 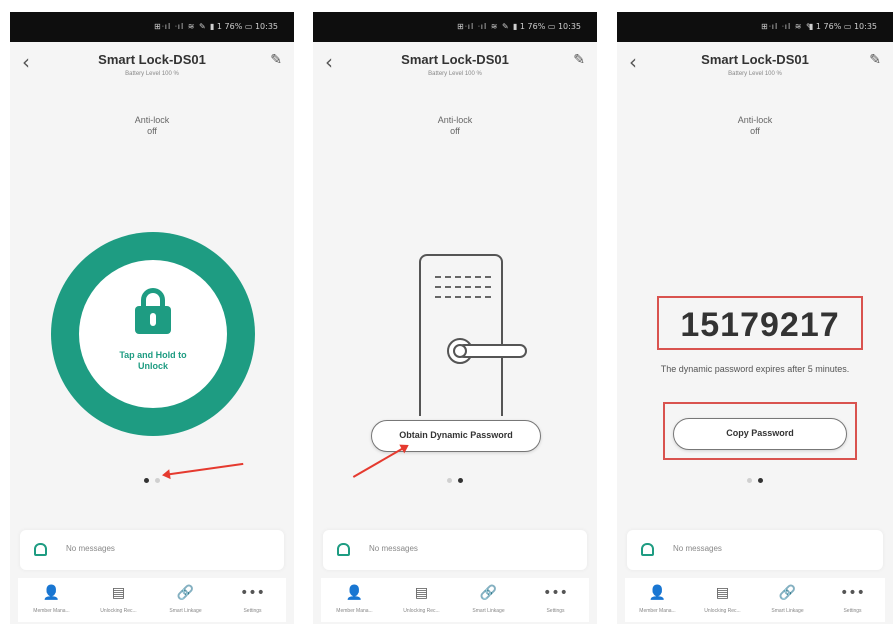 I want to click on unlock-label: Tap and Hold to Unlock, so click(x=153, y=360).